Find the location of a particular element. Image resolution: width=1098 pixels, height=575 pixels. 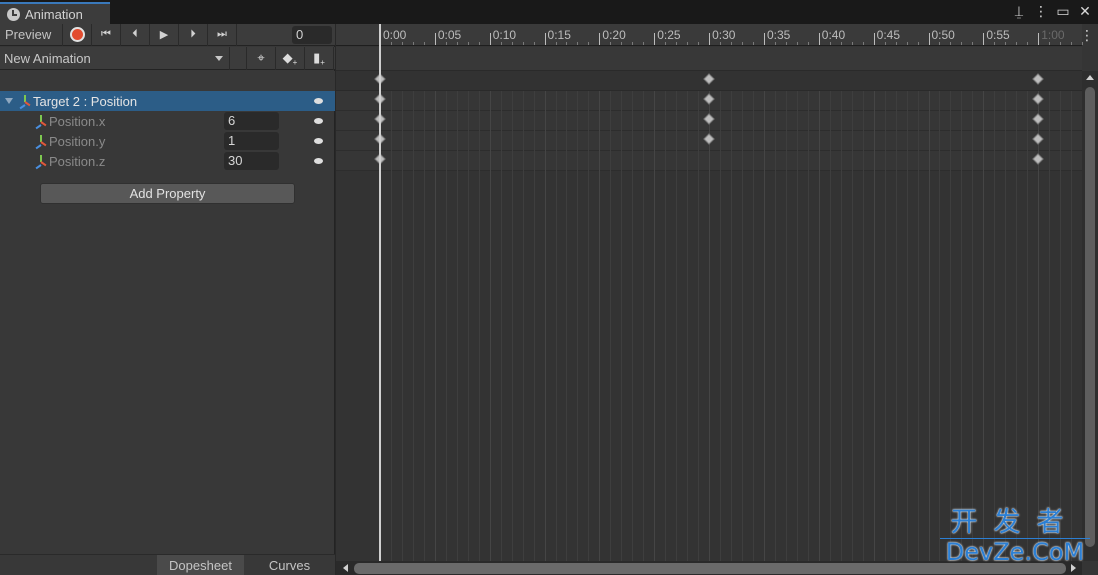

property-value-input: 30 is located at coordinates (251, 161).